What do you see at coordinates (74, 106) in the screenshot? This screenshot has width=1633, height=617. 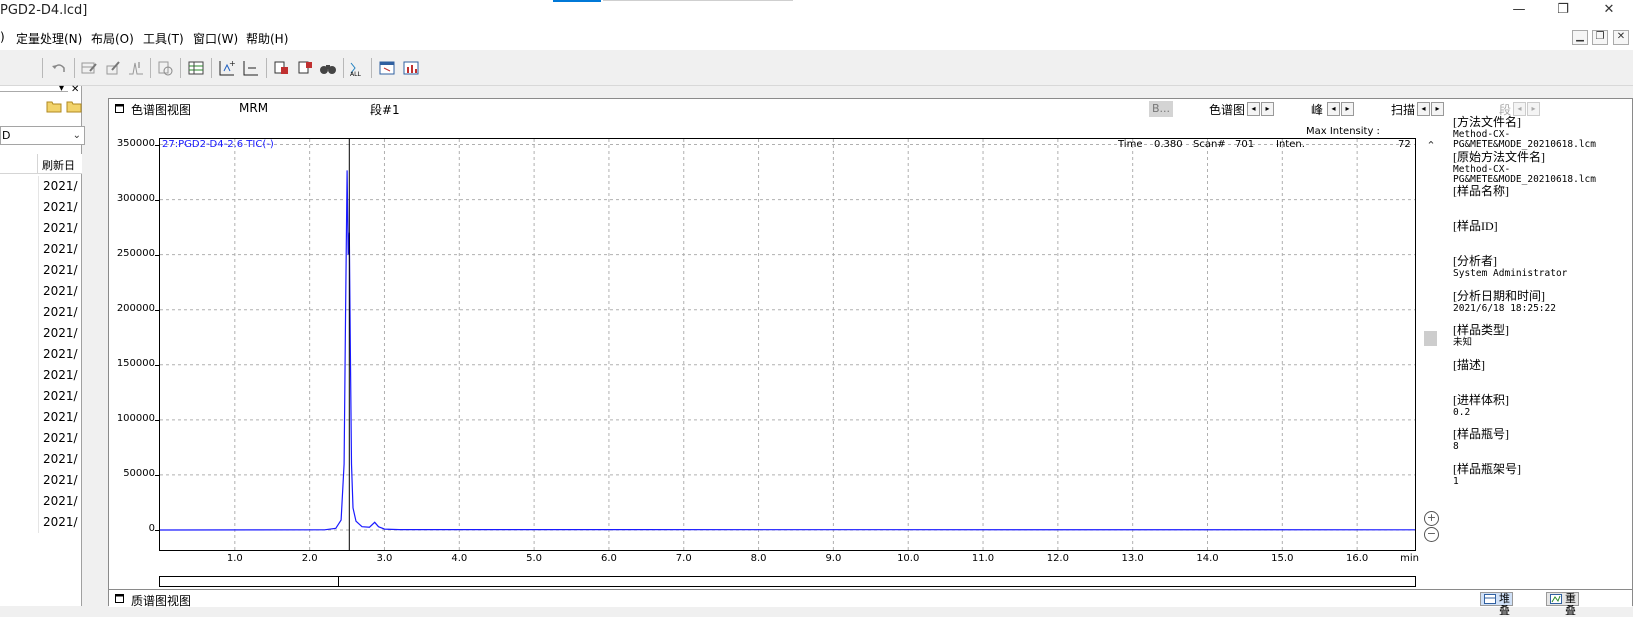 I see `folder-open-icon` at bounding box center [74, 106].